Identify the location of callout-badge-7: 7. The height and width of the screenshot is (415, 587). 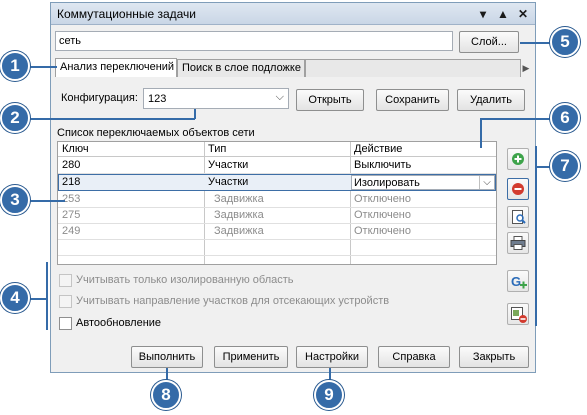
(565, 166).